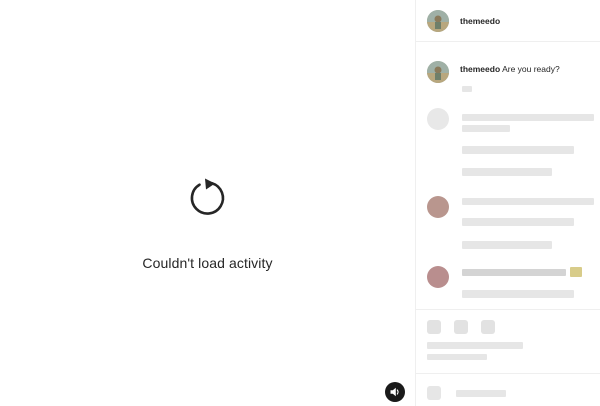 This screenshot has height=406, width=600. I want to click on caption-comment: themeedo Are you ready?, so click(512, 72).